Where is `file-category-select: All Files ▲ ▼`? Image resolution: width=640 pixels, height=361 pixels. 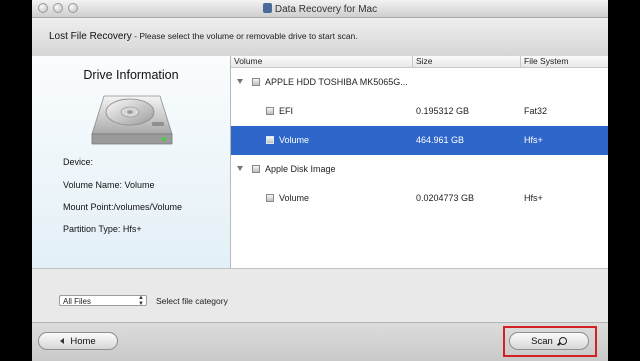 file-category-select: All Files ▲ ▼ is located at coordinates (103, 301).